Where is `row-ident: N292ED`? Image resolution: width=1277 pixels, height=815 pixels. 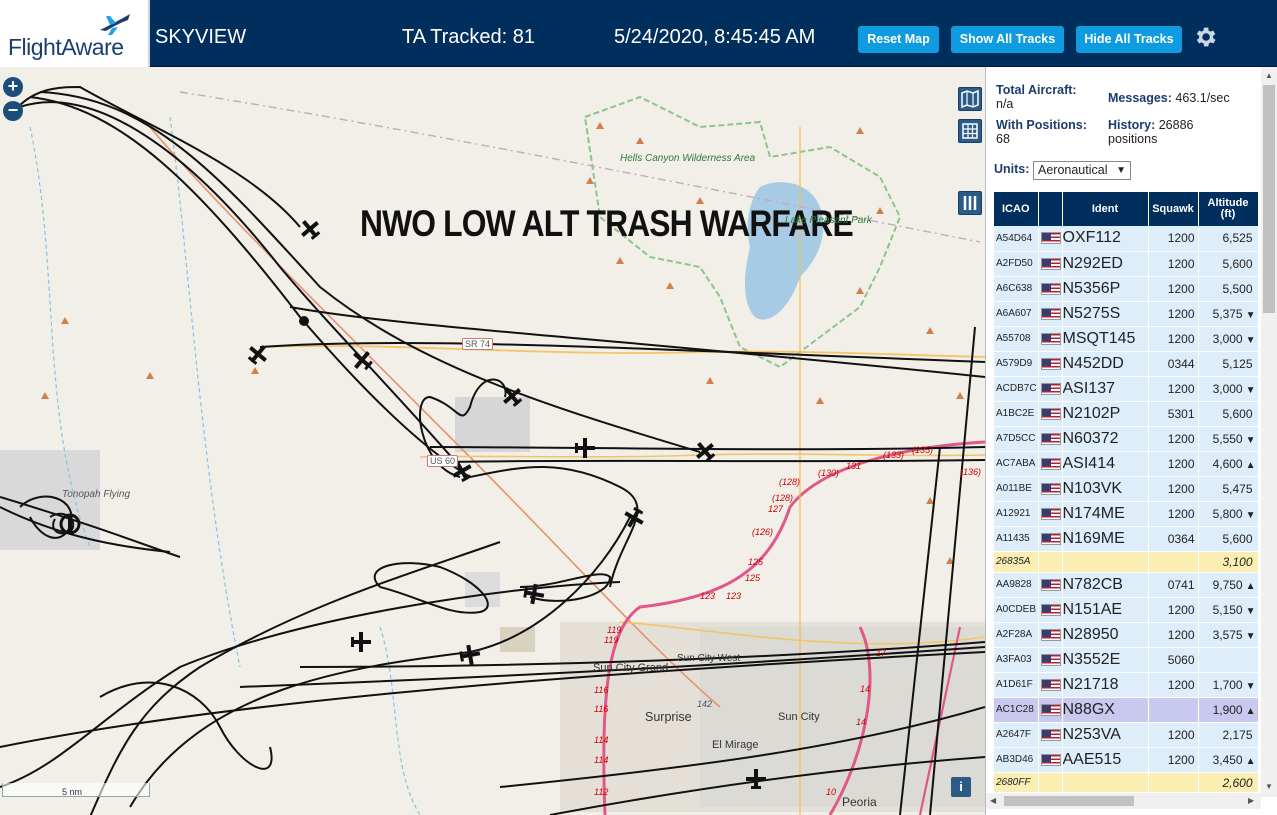 row-ident: N292ED is located at coordinates (1105, 264).